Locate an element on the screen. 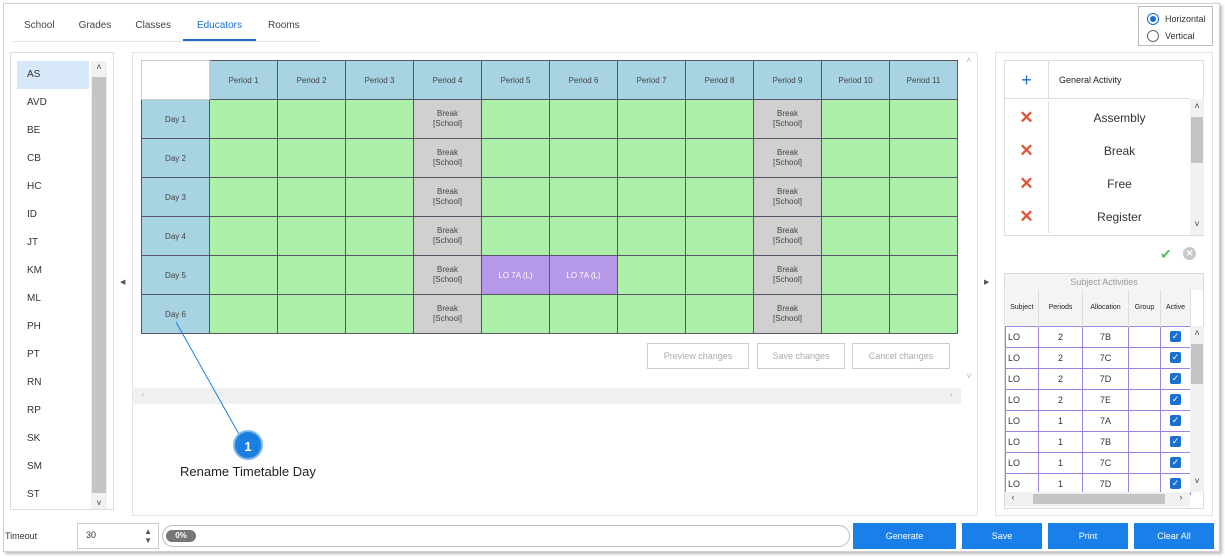  subject-activities-title: Subject Activities is located at coordinates (1104, 282).